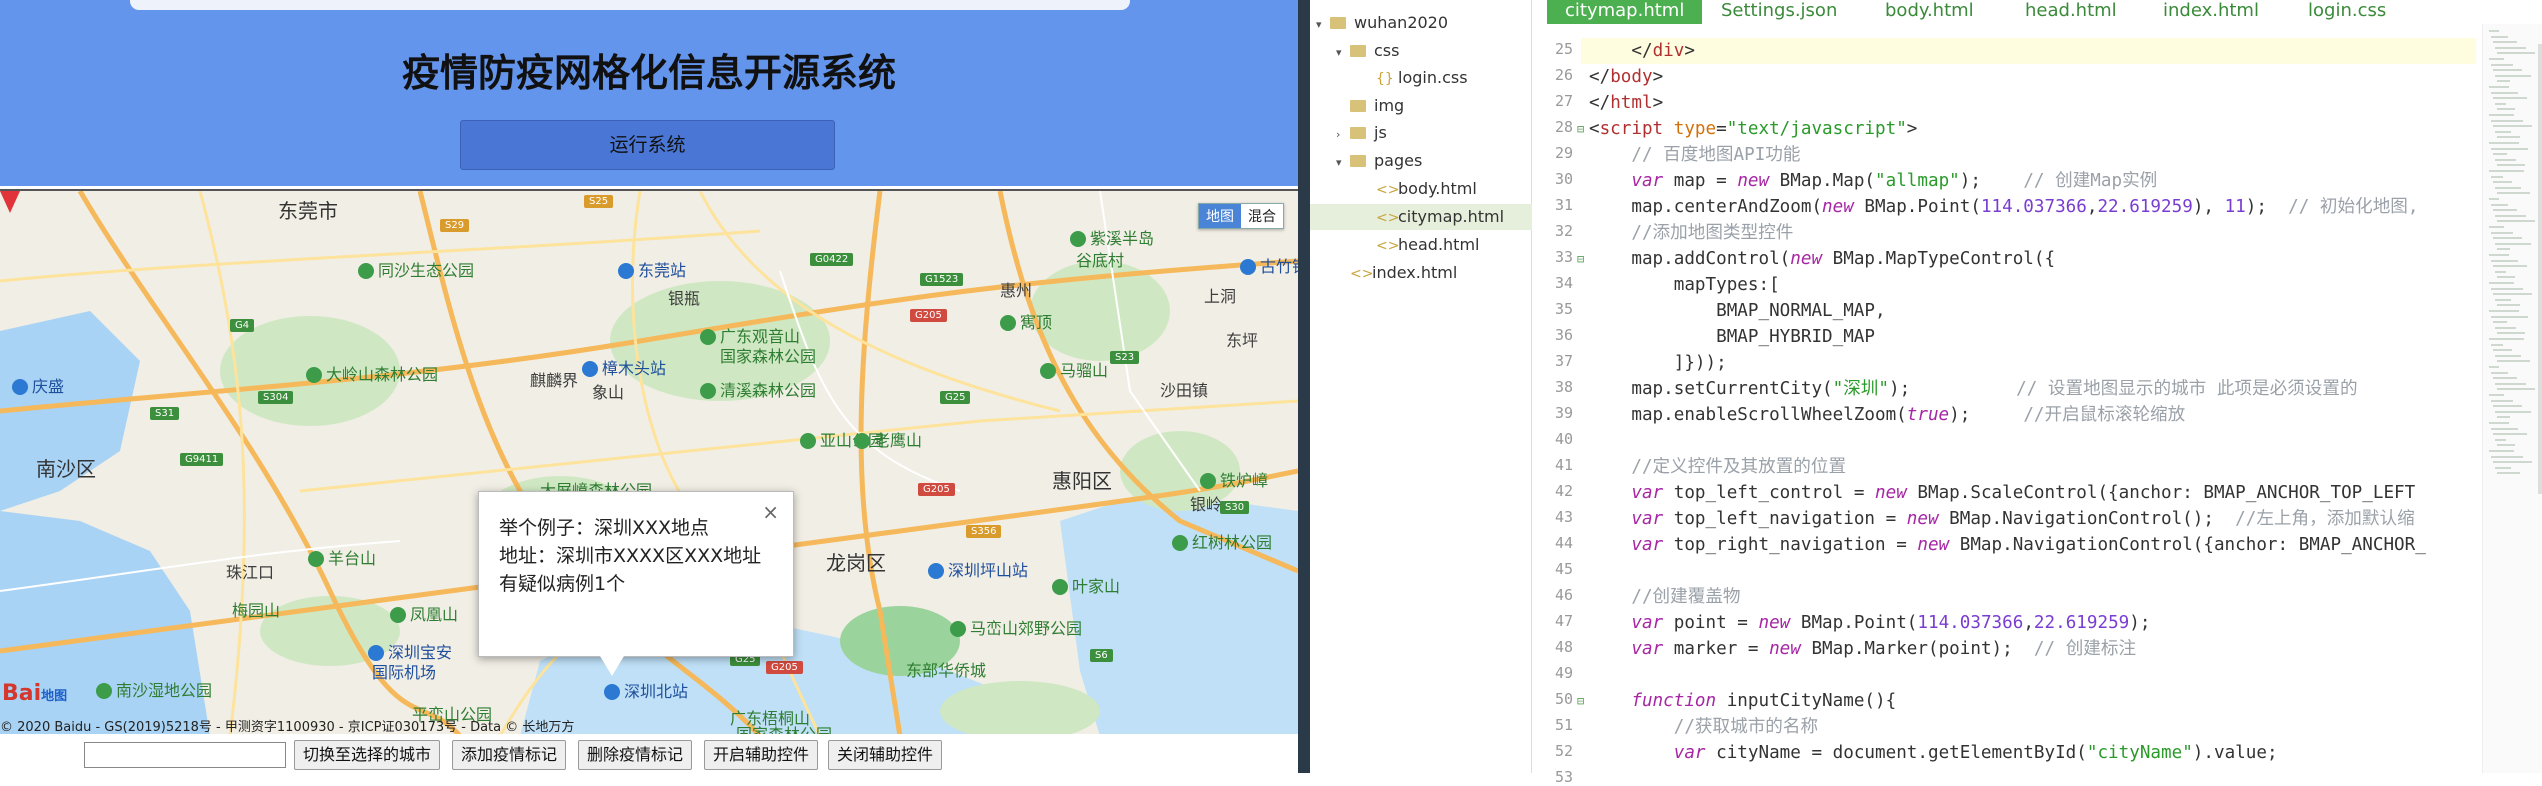  What do you see at coordinates (2071, 12) in the screenshot?
I see `tab-head-html: head.html` at bounding box center [2071, 12].